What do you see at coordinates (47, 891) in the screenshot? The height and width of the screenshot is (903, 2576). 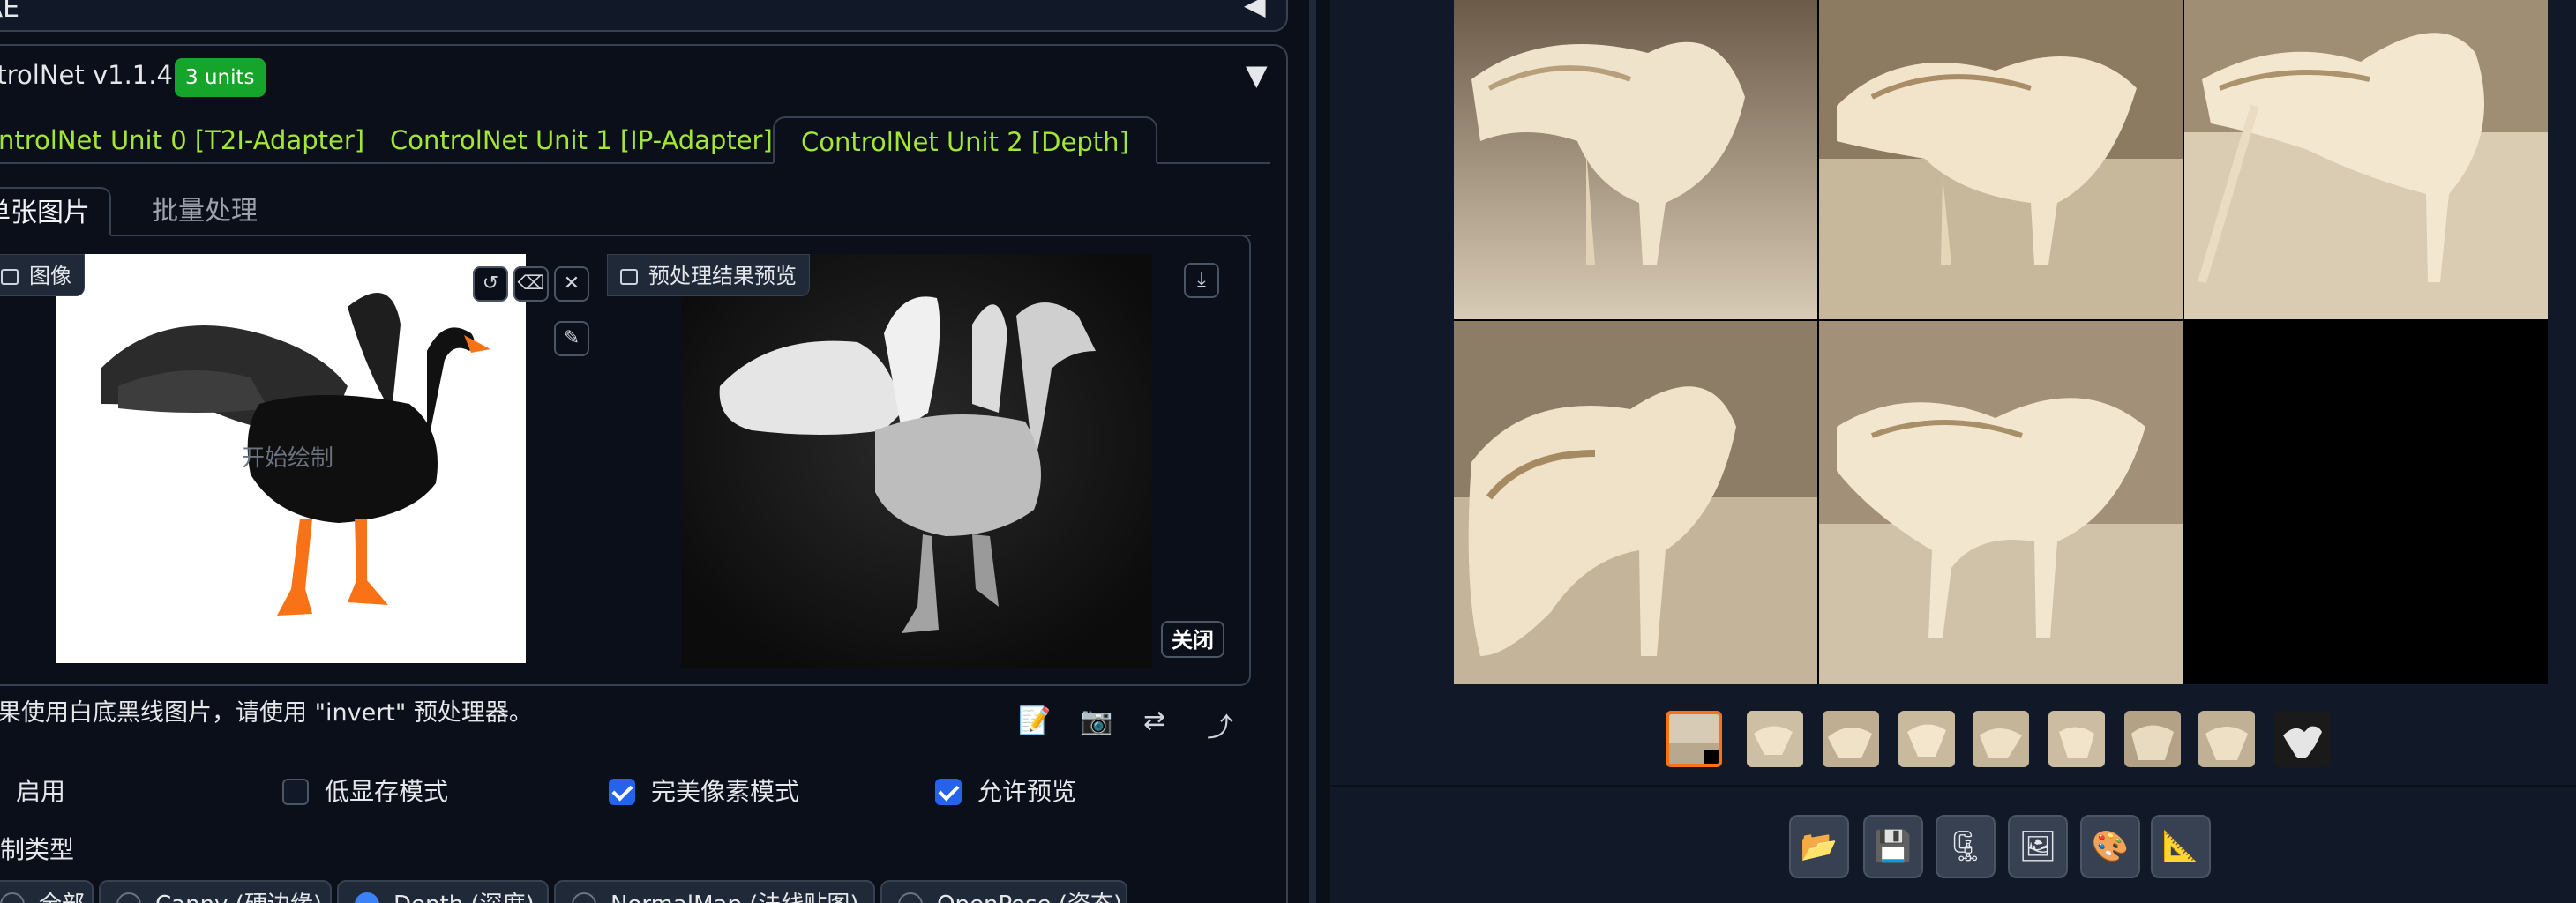 I see `control-type-all: 全部` at bounding box center [47, 891].